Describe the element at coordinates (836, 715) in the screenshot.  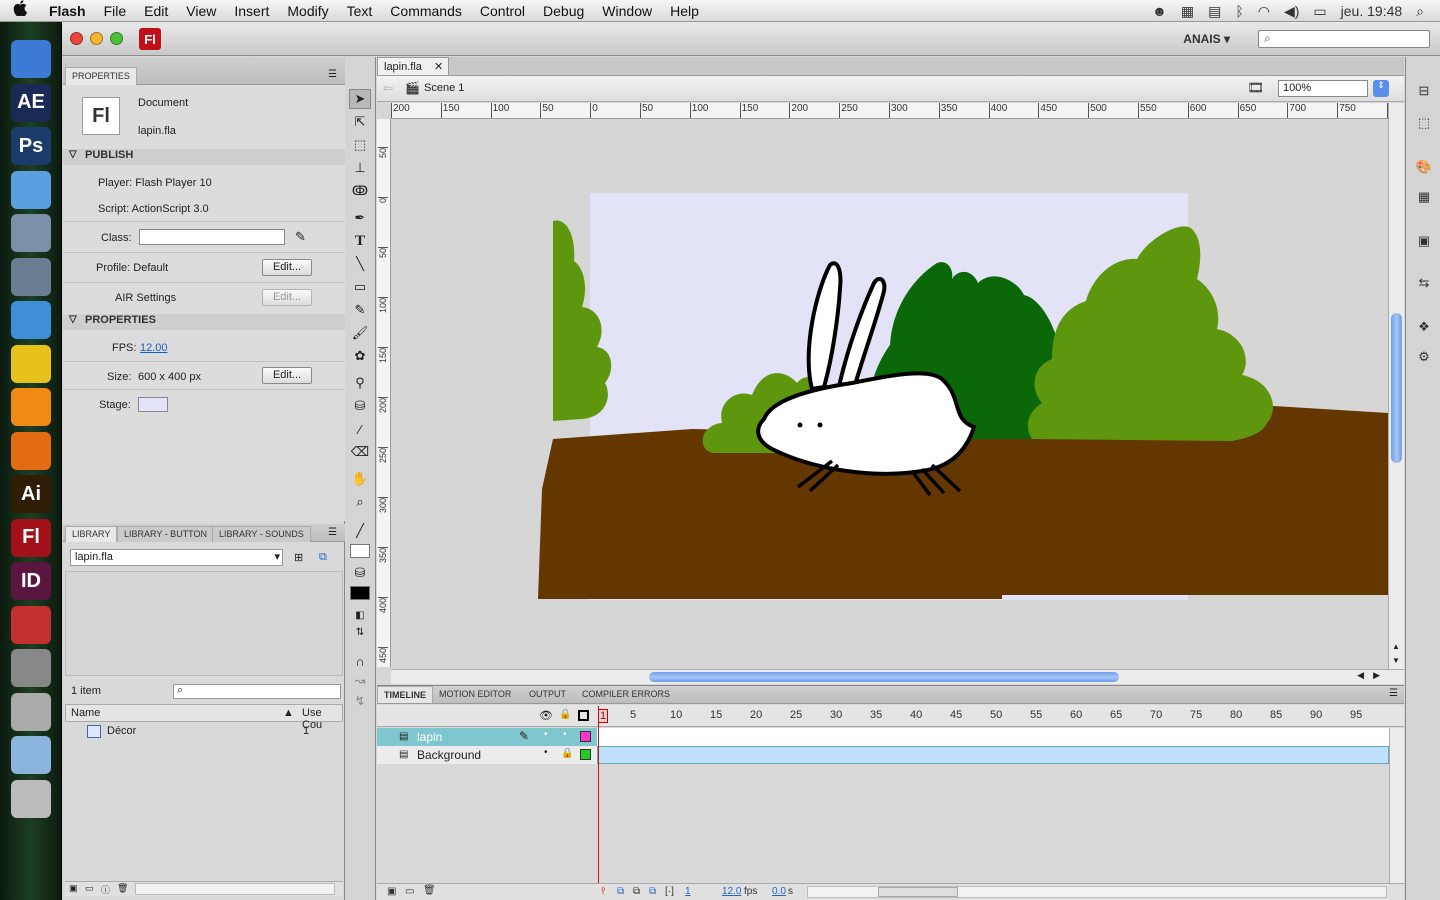
I see `frame-number: 30` at that location.